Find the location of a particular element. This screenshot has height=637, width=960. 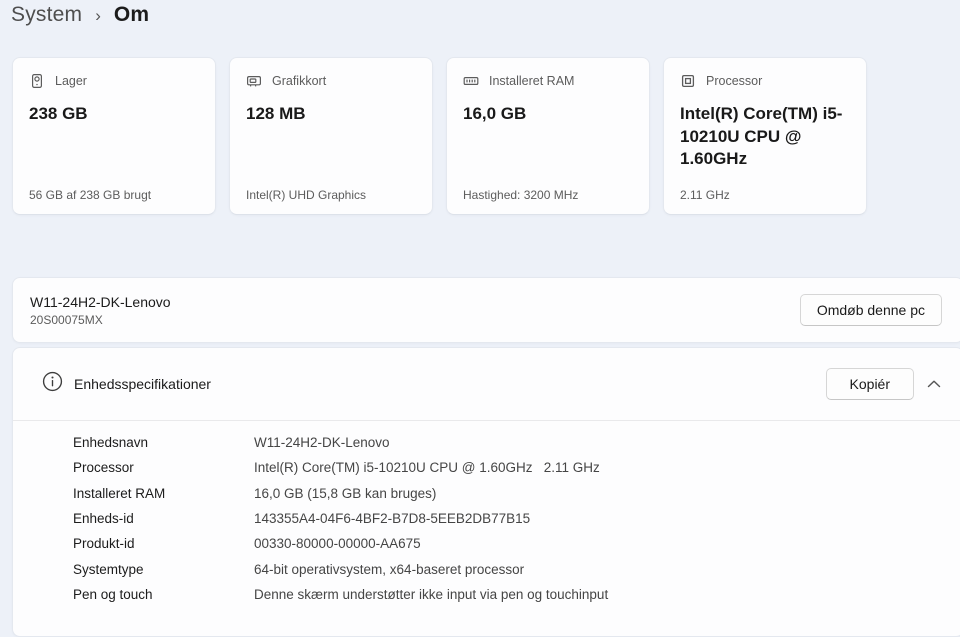

spec-label: Produkt-id is located at coordinates (104, 544).